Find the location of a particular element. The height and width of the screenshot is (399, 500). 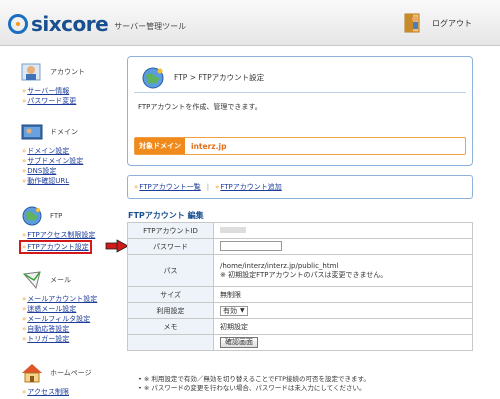

breadcrumb: FTP > FTPアカウント設定 is located at coordinates (219, 77).